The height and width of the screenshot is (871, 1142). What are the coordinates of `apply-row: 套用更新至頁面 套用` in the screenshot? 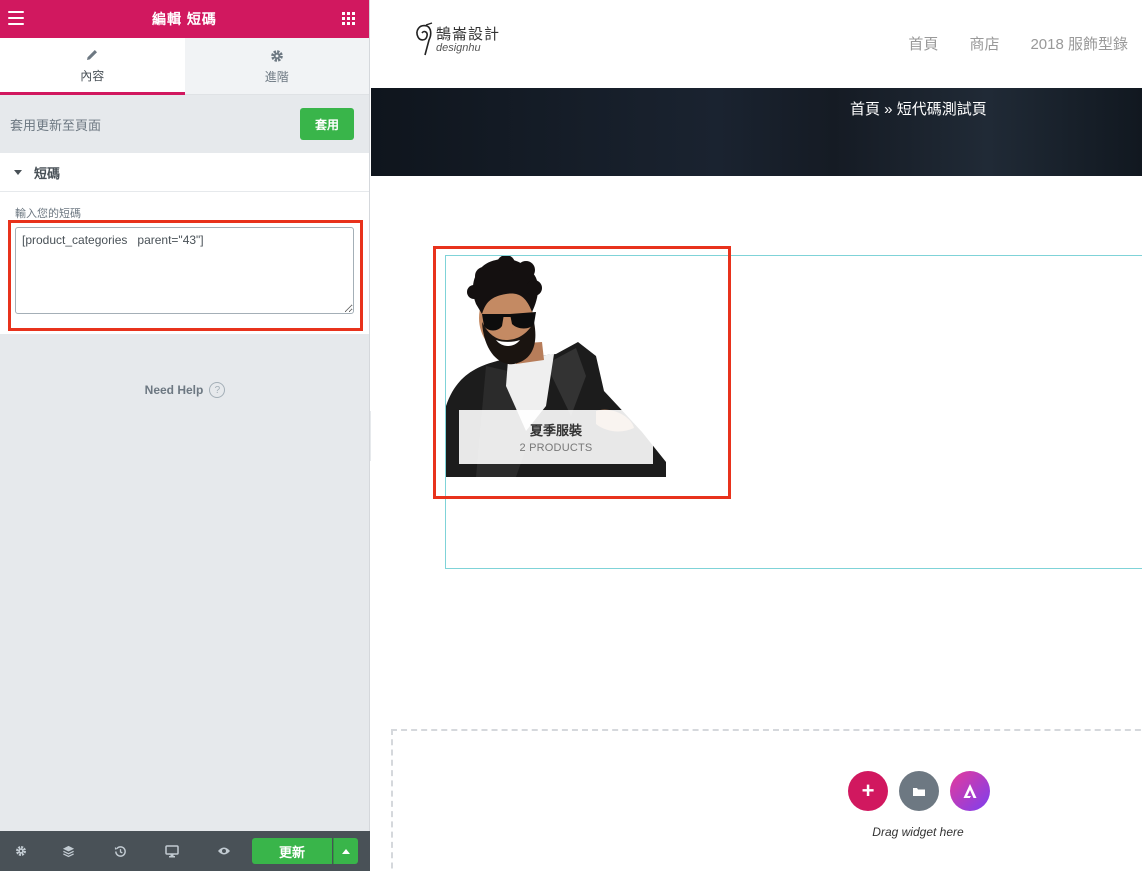 It's located at (184, 124).